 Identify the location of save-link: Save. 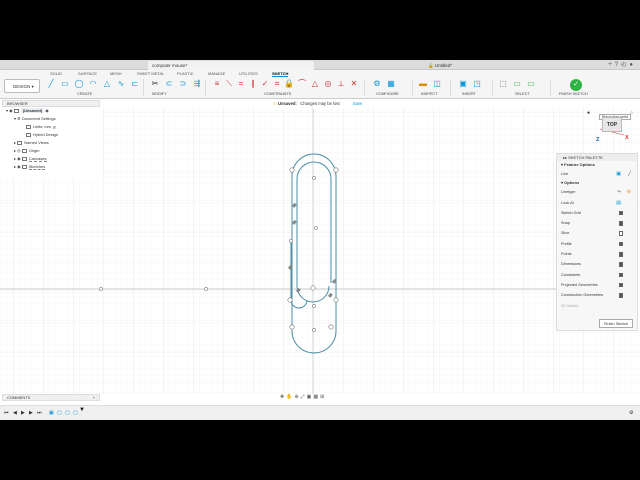
(358, 103).